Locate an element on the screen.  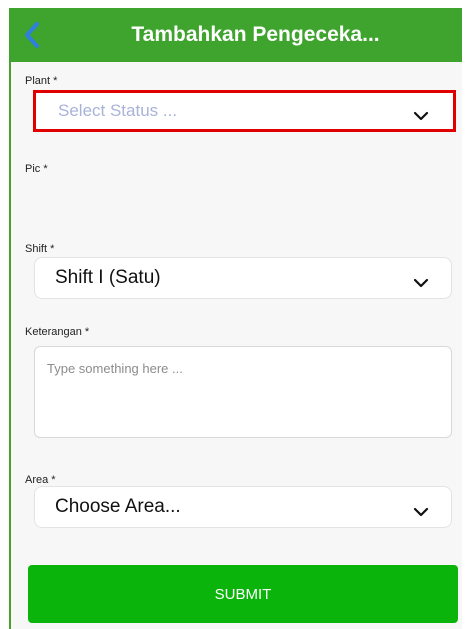
keterangan-label: Keterangan * is located at coordinates (57, 332).